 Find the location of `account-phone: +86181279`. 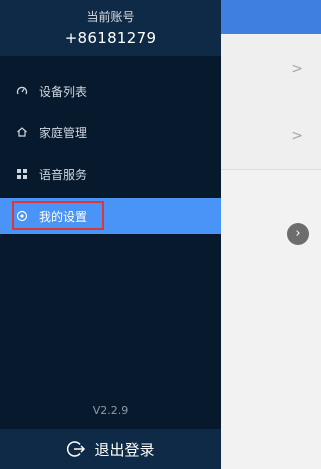

account-phone: +86181279 is located at coordinates (110, 38).